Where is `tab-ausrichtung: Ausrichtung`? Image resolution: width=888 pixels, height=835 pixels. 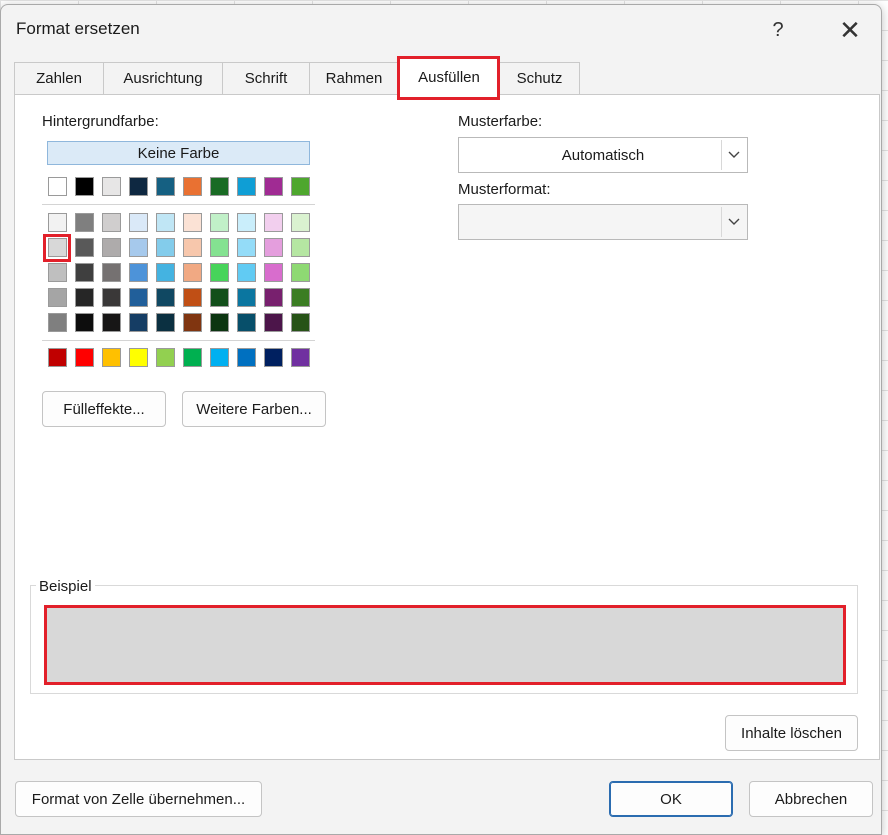
tab-ausrichtung: Ausrichtung is located at coordinates (163, 78).